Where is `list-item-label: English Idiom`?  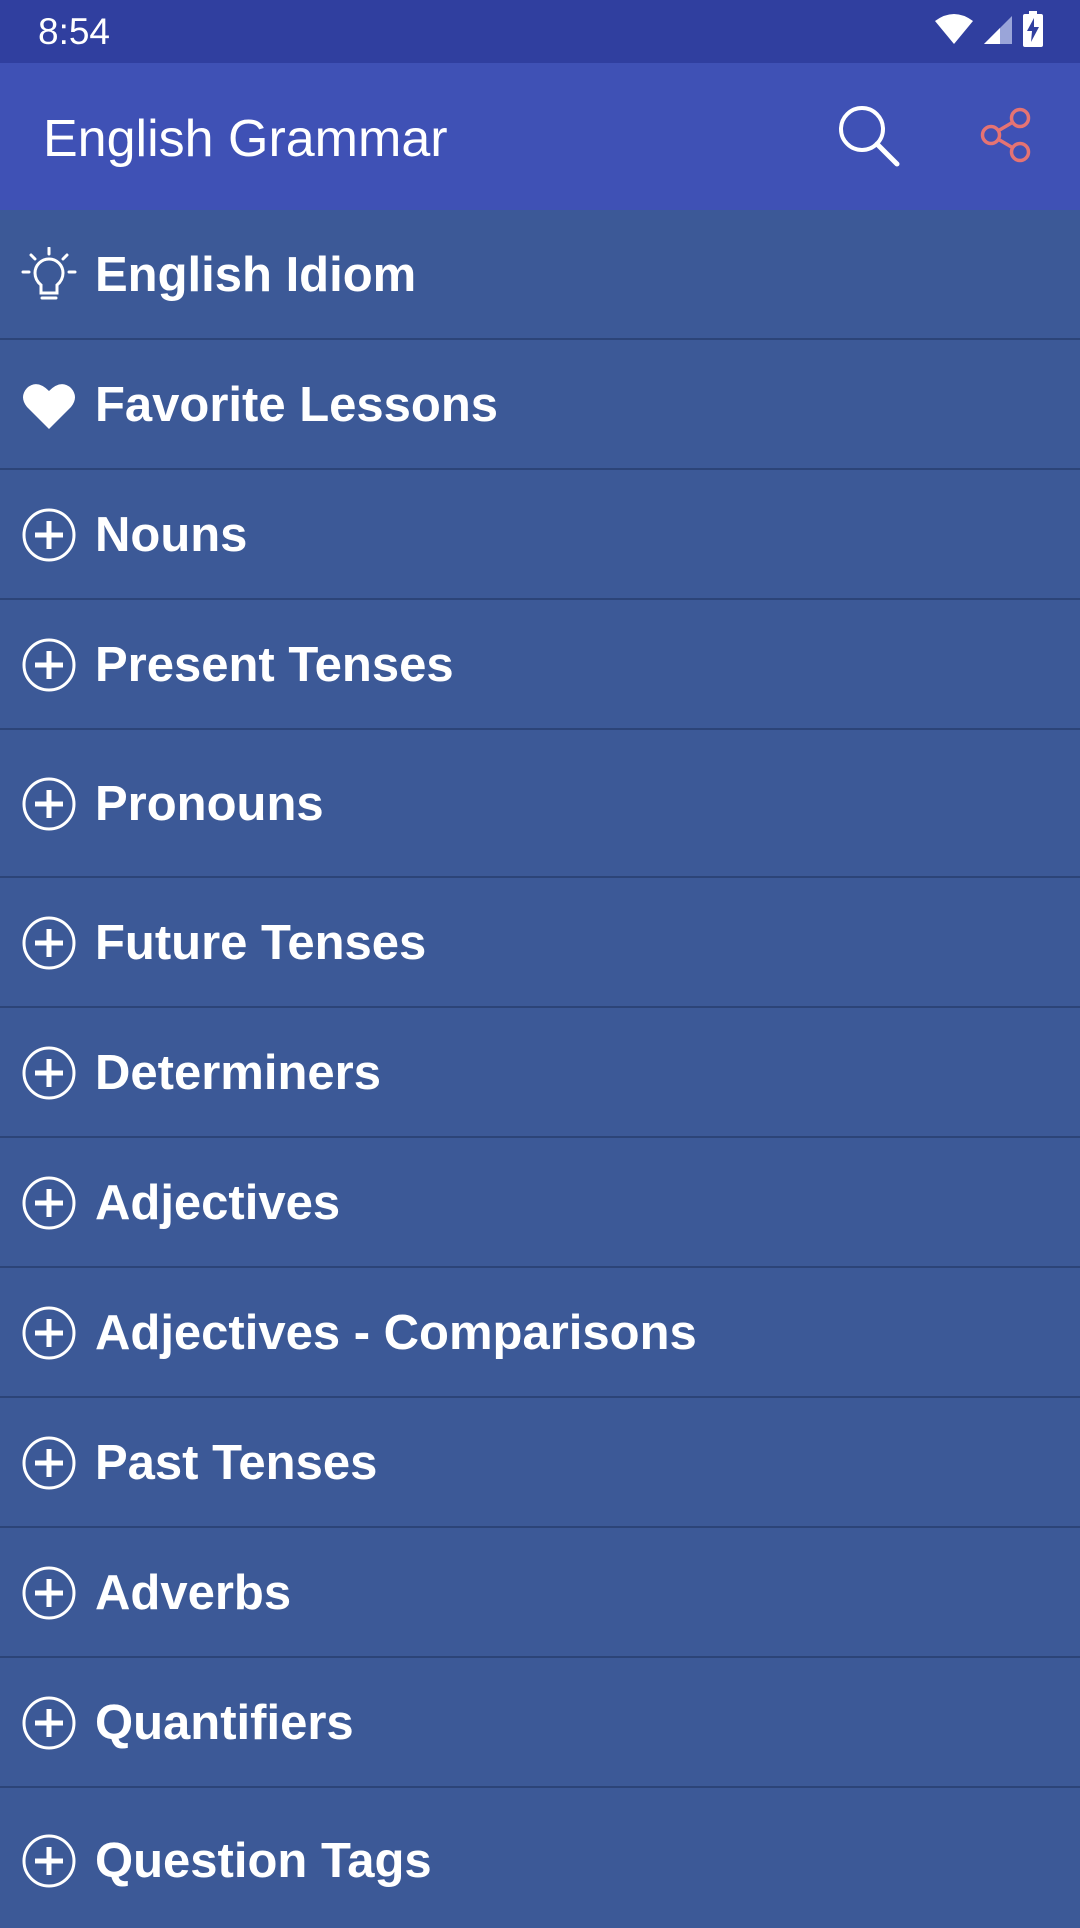
list-item-label: English Idiom is located at coordinates (256, 275).